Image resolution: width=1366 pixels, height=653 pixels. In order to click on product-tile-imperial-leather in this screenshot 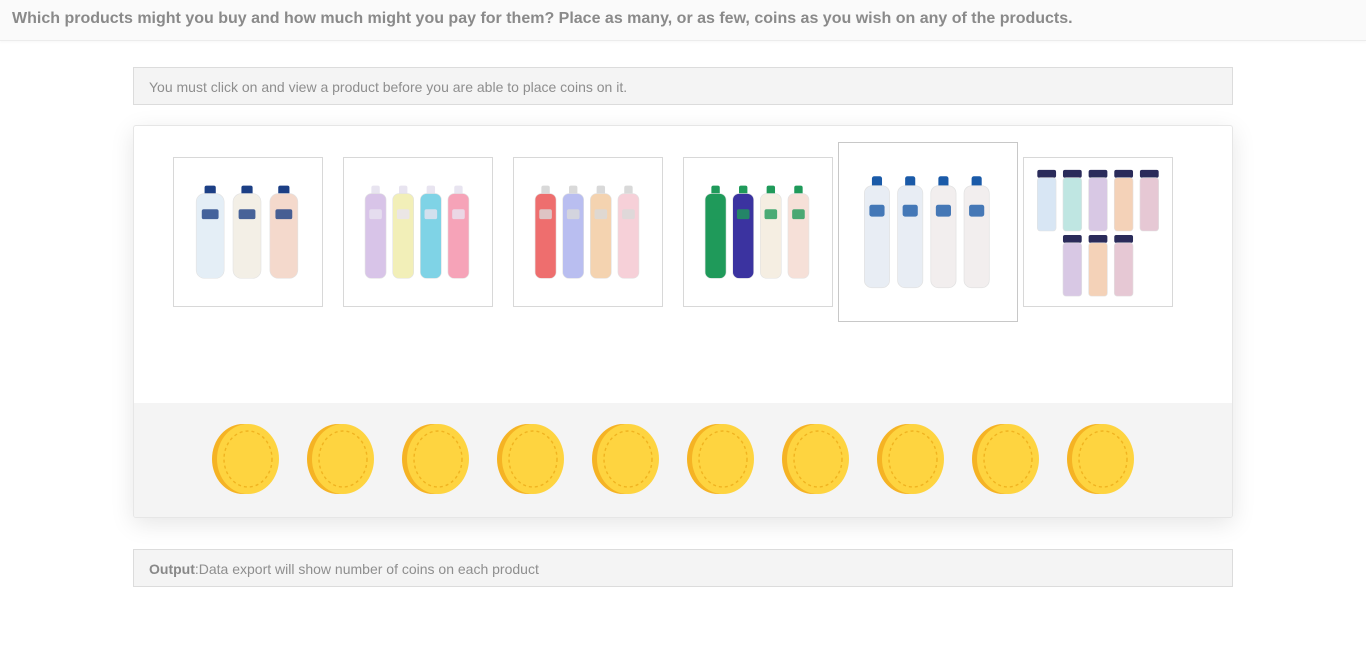, I will do `click(588, 232)`.